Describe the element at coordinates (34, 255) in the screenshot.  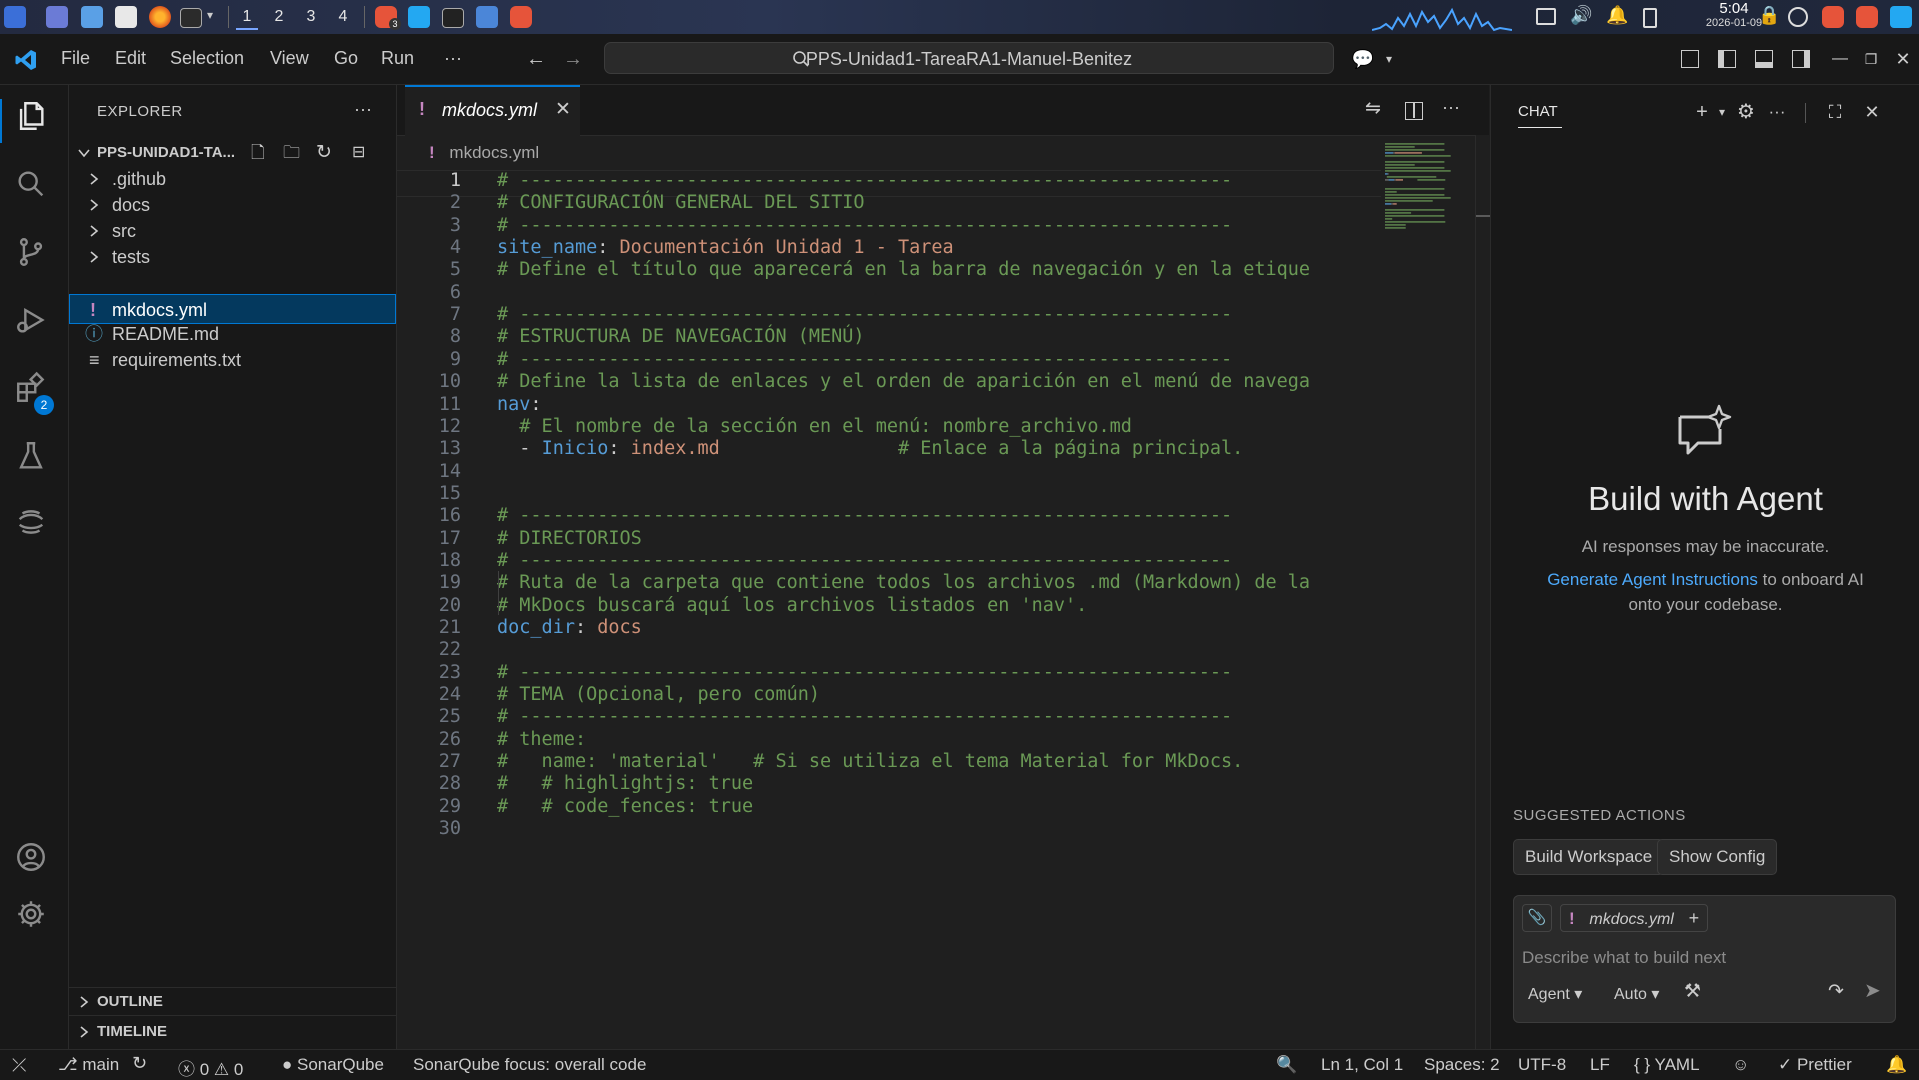
I see `source-control-icon` at that location.